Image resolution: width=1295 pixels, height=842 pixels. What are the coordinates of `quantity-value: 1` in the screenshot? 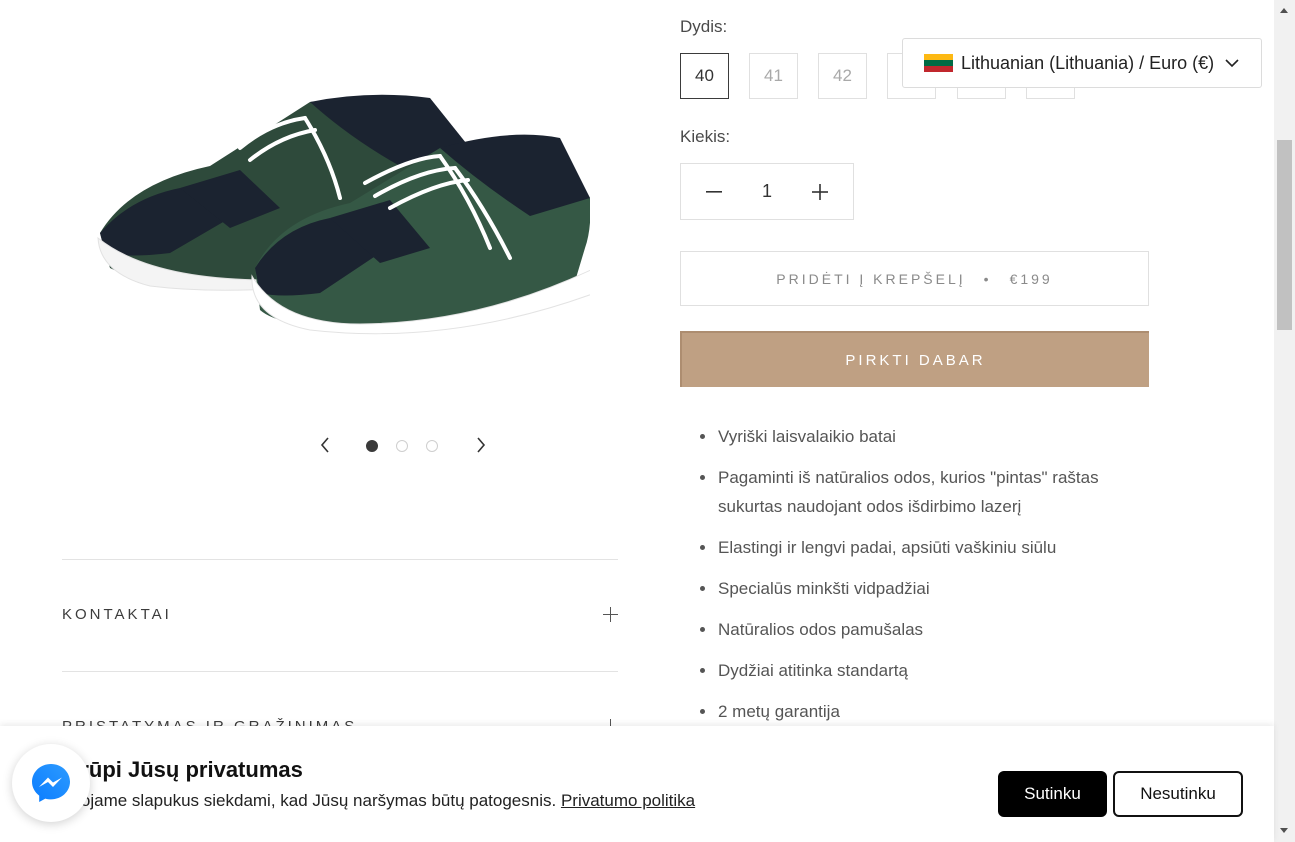 It's located at (767, 191).